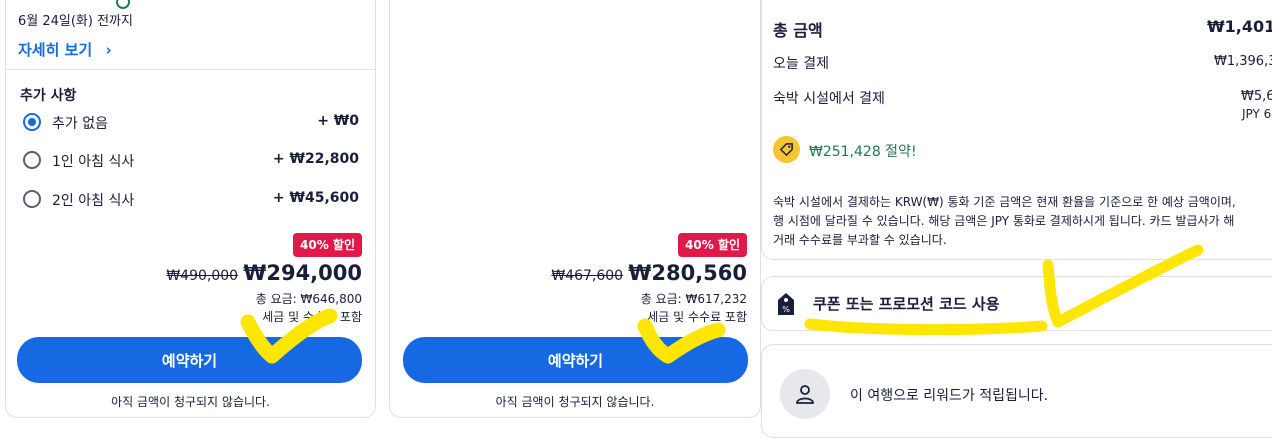 The width and height of the screenshot is (1272, 442). What do you see at coordinates (926, 327) in the screenshot?
I see `underline-highlight` at bounding box center [926, 327].